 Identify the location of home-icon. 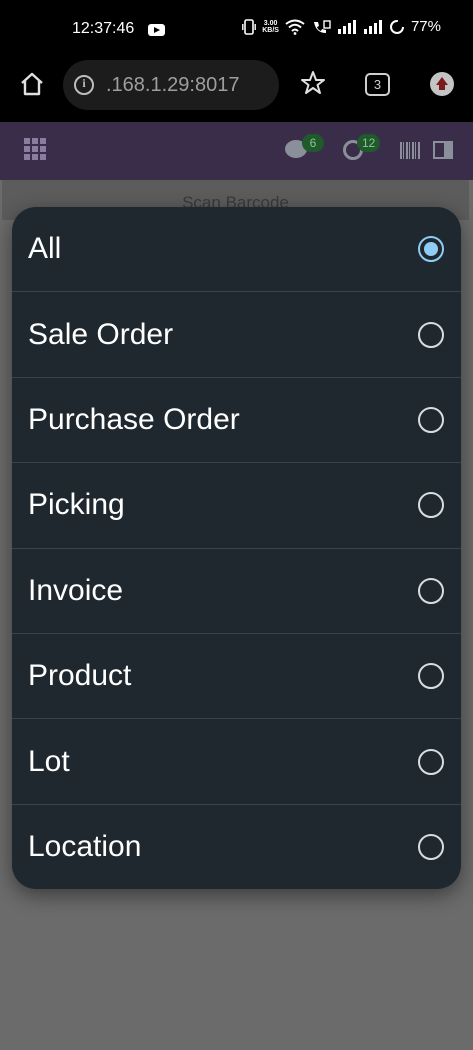
(32, 84).